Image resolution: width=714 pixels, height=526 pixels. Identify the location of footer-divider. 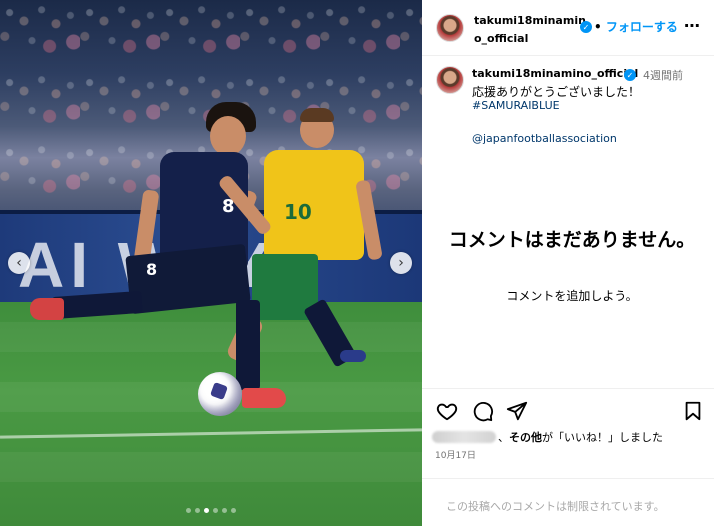
(568, 478).